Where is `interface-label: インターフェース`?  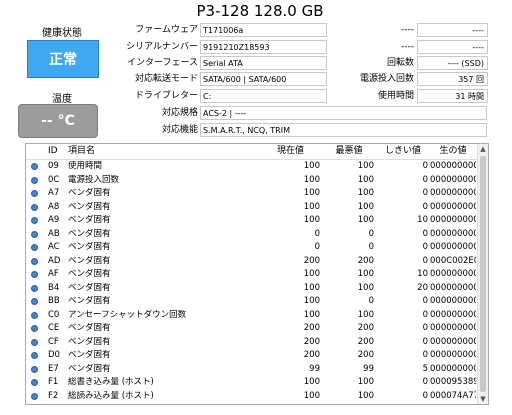 interface-label: インターフェース is located at coordinates (162, 63).